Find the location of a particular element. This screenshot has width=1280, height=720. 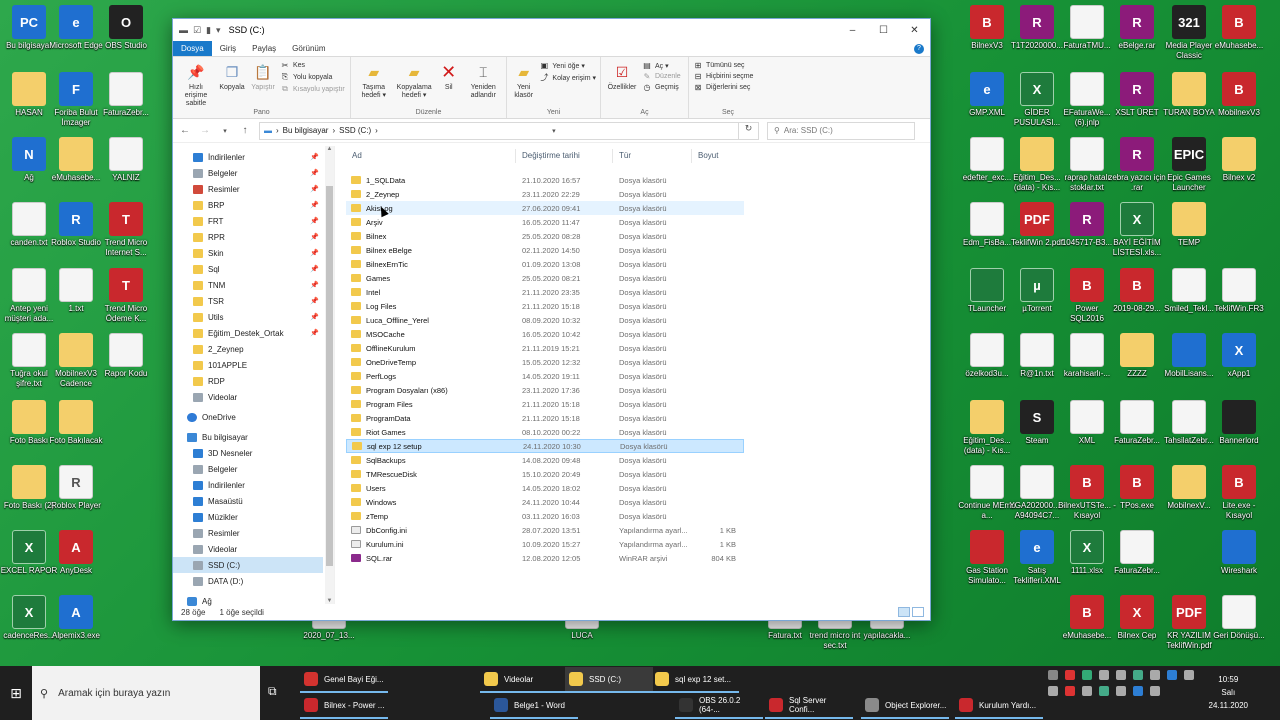

copy-path-button: ⎘ Yolu kopyala is located at coordinates (312, 77).